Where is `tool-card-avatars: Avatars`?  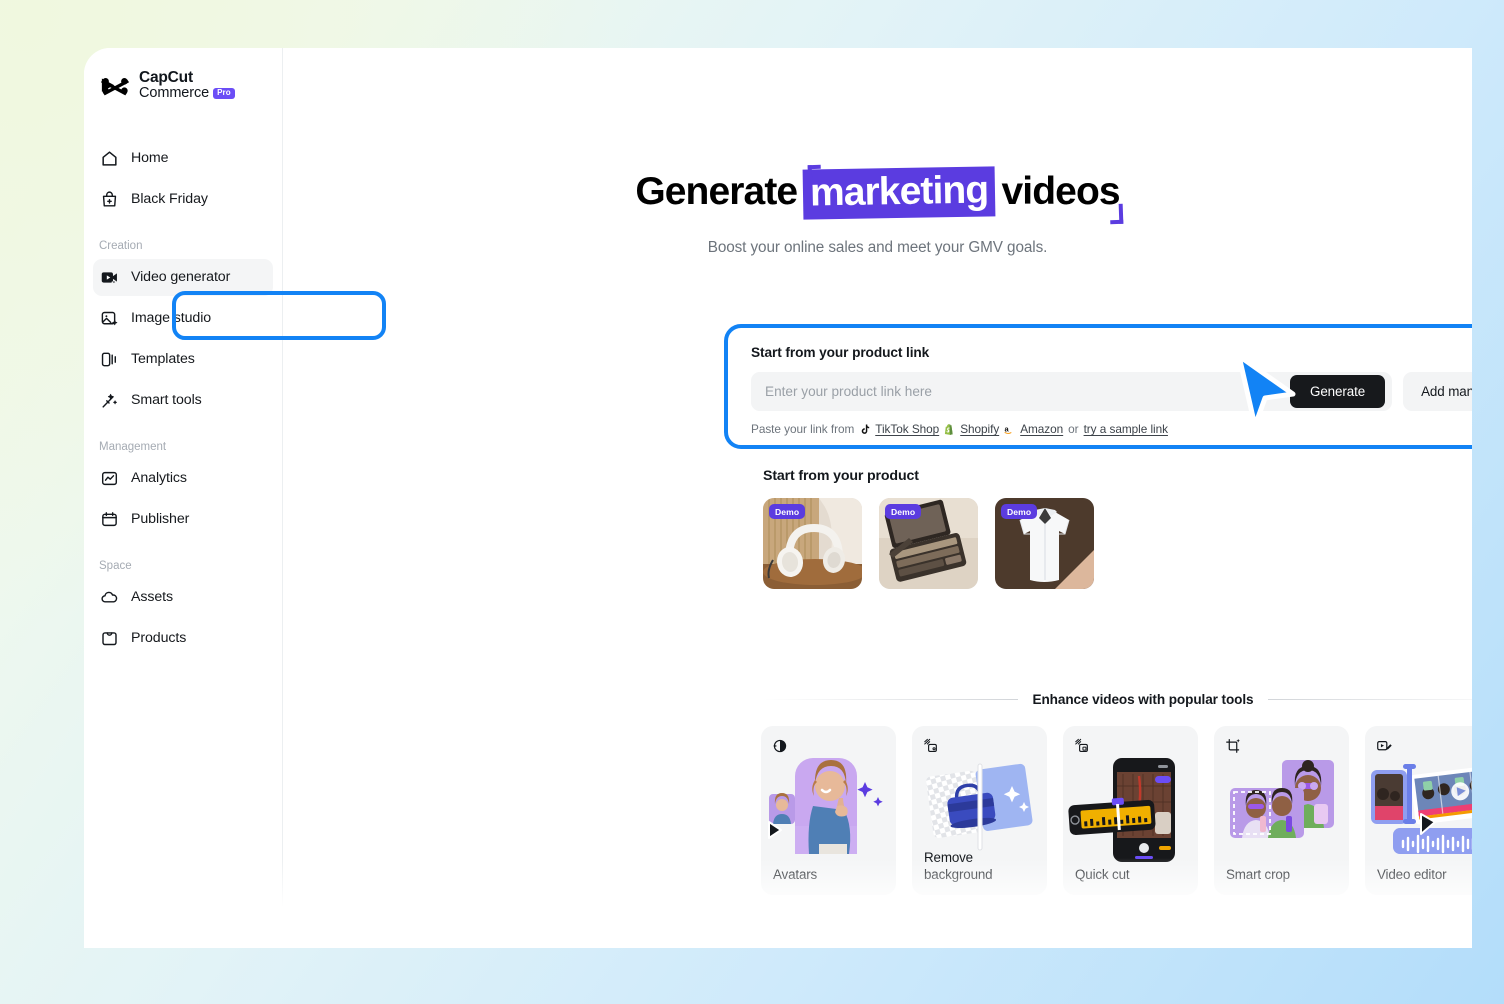 tool-card-avatars: Avatars is located at coordinates (828, 810).